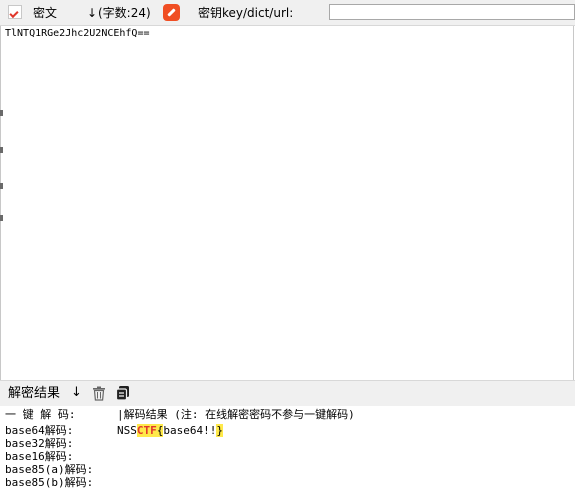 Image resolution: width=575 pixels, height=489 pixels. Describe the element at coordinates (127, 430) in the screenshot. I see `flag-prefix: NSS` at that location.